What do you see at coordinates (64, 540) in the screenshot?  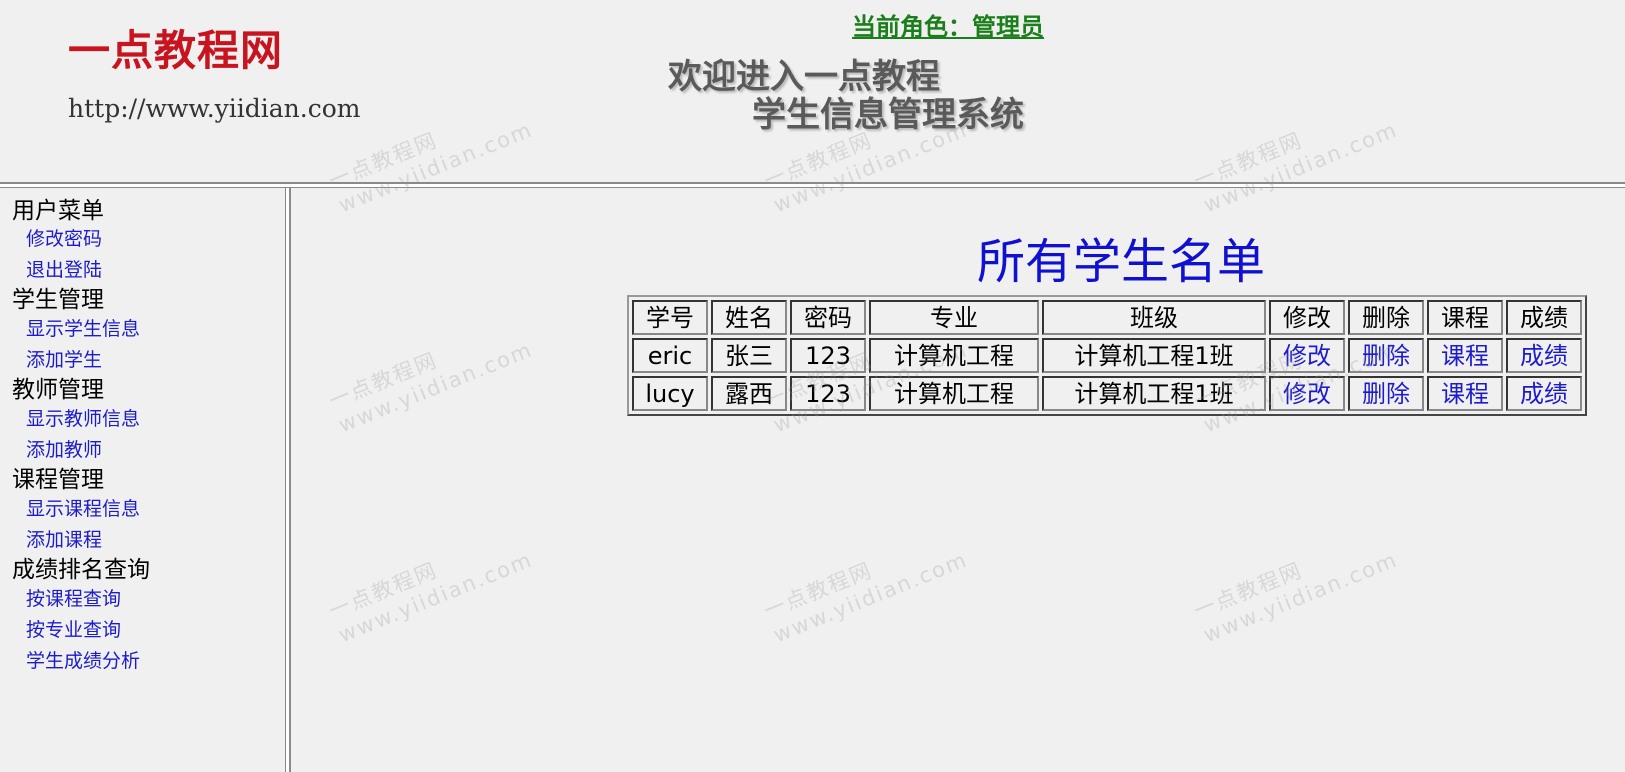 I see `menu-link-add-course: 添加课程` at bounding box center [64, 540].